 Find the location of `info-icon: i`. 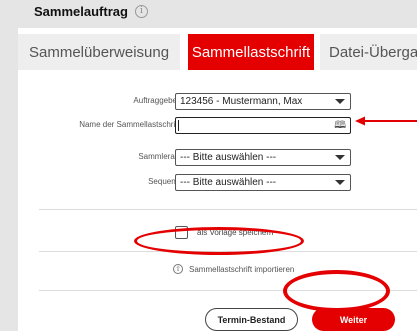

info-icon: i is located at coordinates (141, 11).